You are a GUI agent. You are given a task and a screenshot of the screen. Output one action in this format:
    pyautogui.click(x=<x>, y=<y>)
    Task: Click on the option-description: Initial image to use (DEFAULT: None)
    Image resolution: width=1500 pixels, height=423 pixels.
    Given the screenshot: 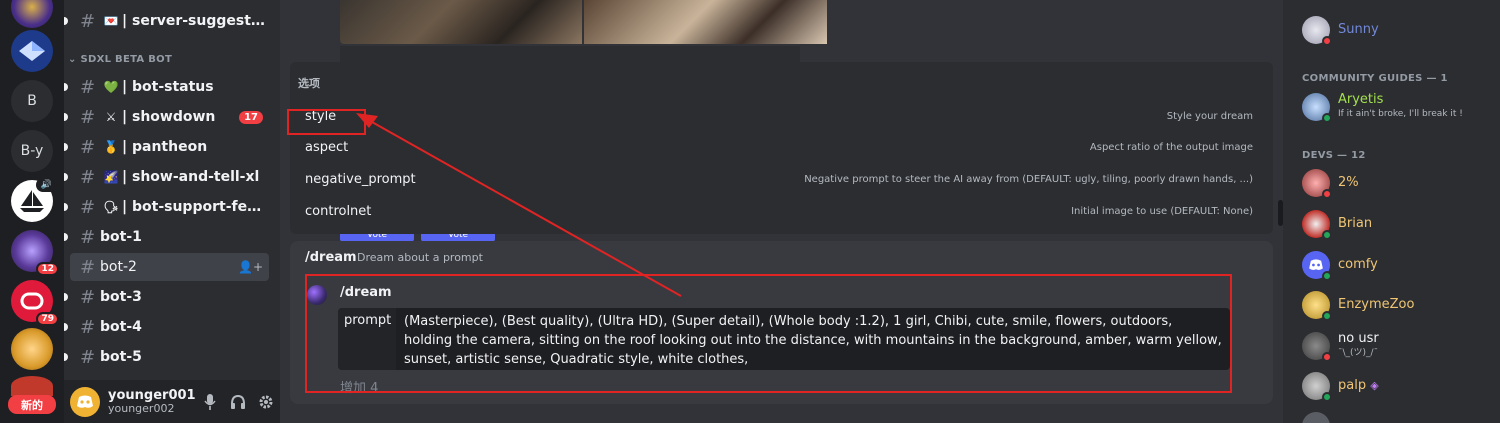 What is the action you would take?
    pyautogui.click(x=1162, y=211)
    